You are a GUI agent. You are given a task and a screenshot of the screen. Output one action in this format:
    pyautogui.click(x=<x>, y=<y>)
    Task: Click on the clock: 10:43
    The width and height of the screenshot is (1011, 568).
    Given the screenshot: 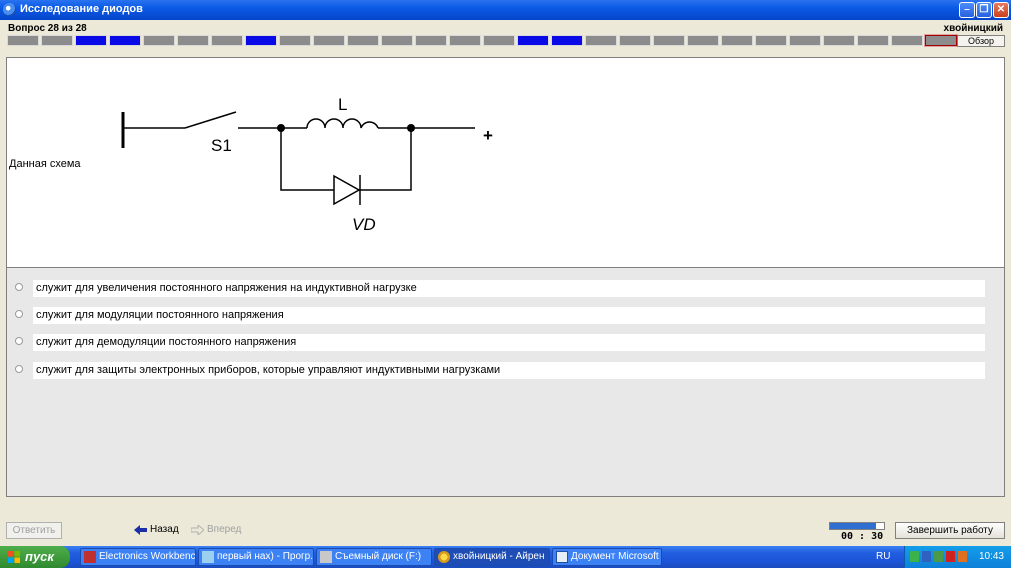 What is the action you would take?
    pyautogui.click(x=991, y=556)
    